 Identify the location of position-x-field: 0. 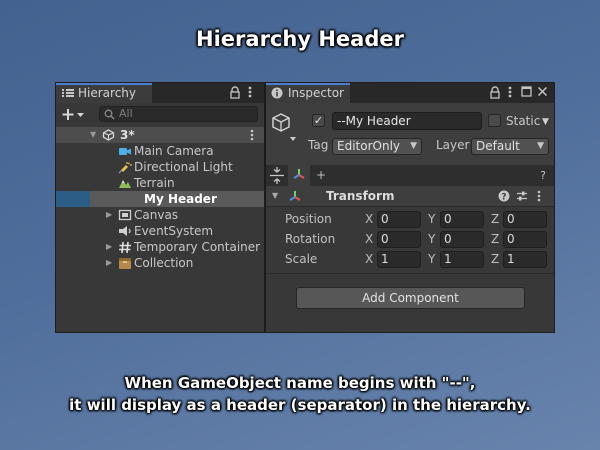
(399, 219).